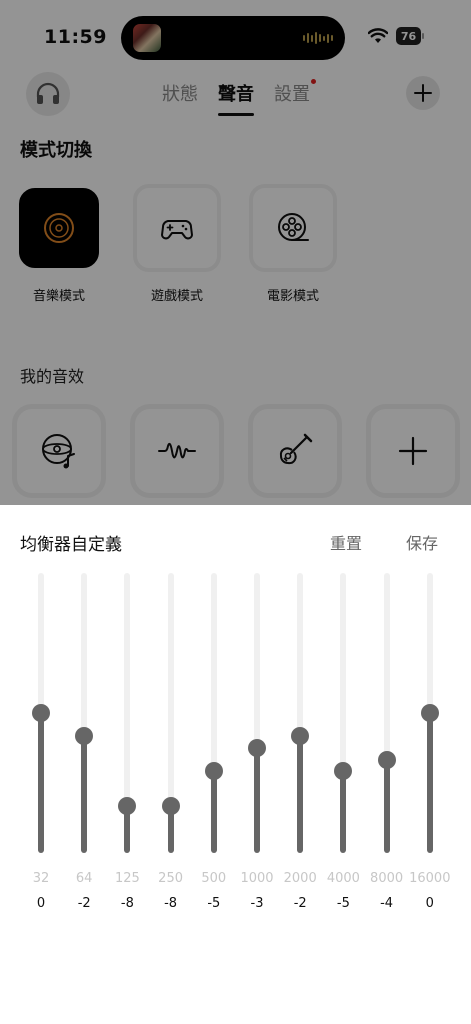  Describe the element at coordinates (429, 903) in the screenshot. I see `eq-gain-value: 0` at that location.